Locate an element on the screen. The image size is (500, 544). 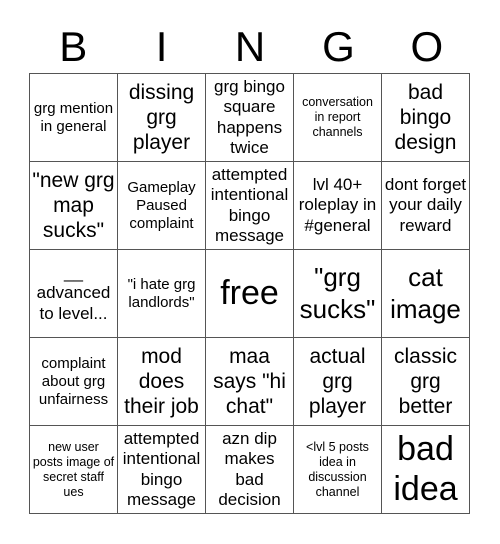
bingo-cell-text: "grg sucks" is located at coordinates (337, 293).